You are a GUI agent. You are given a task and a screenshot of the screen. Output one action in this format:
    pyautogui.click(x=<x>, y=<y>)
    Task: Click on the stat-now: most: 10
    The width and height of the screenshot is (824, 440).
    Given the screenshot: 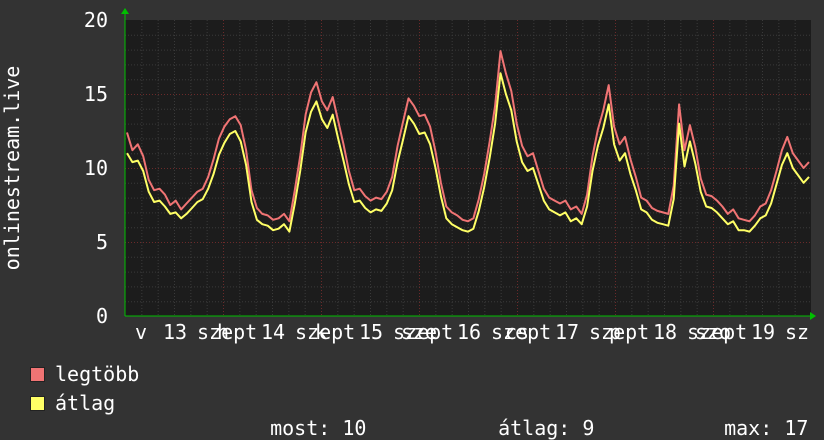 What is the action you would take?
    pyautogui.click(x=306, y=416)
    